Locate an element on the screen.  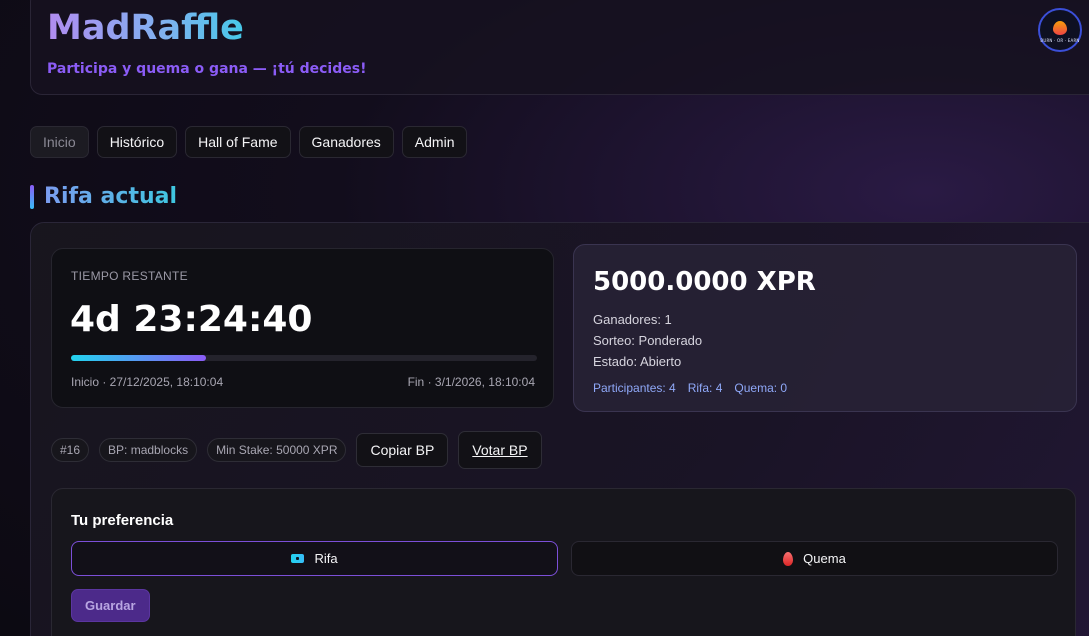
participants-count: Participantes: 4 is located at coordinates (634, 388).